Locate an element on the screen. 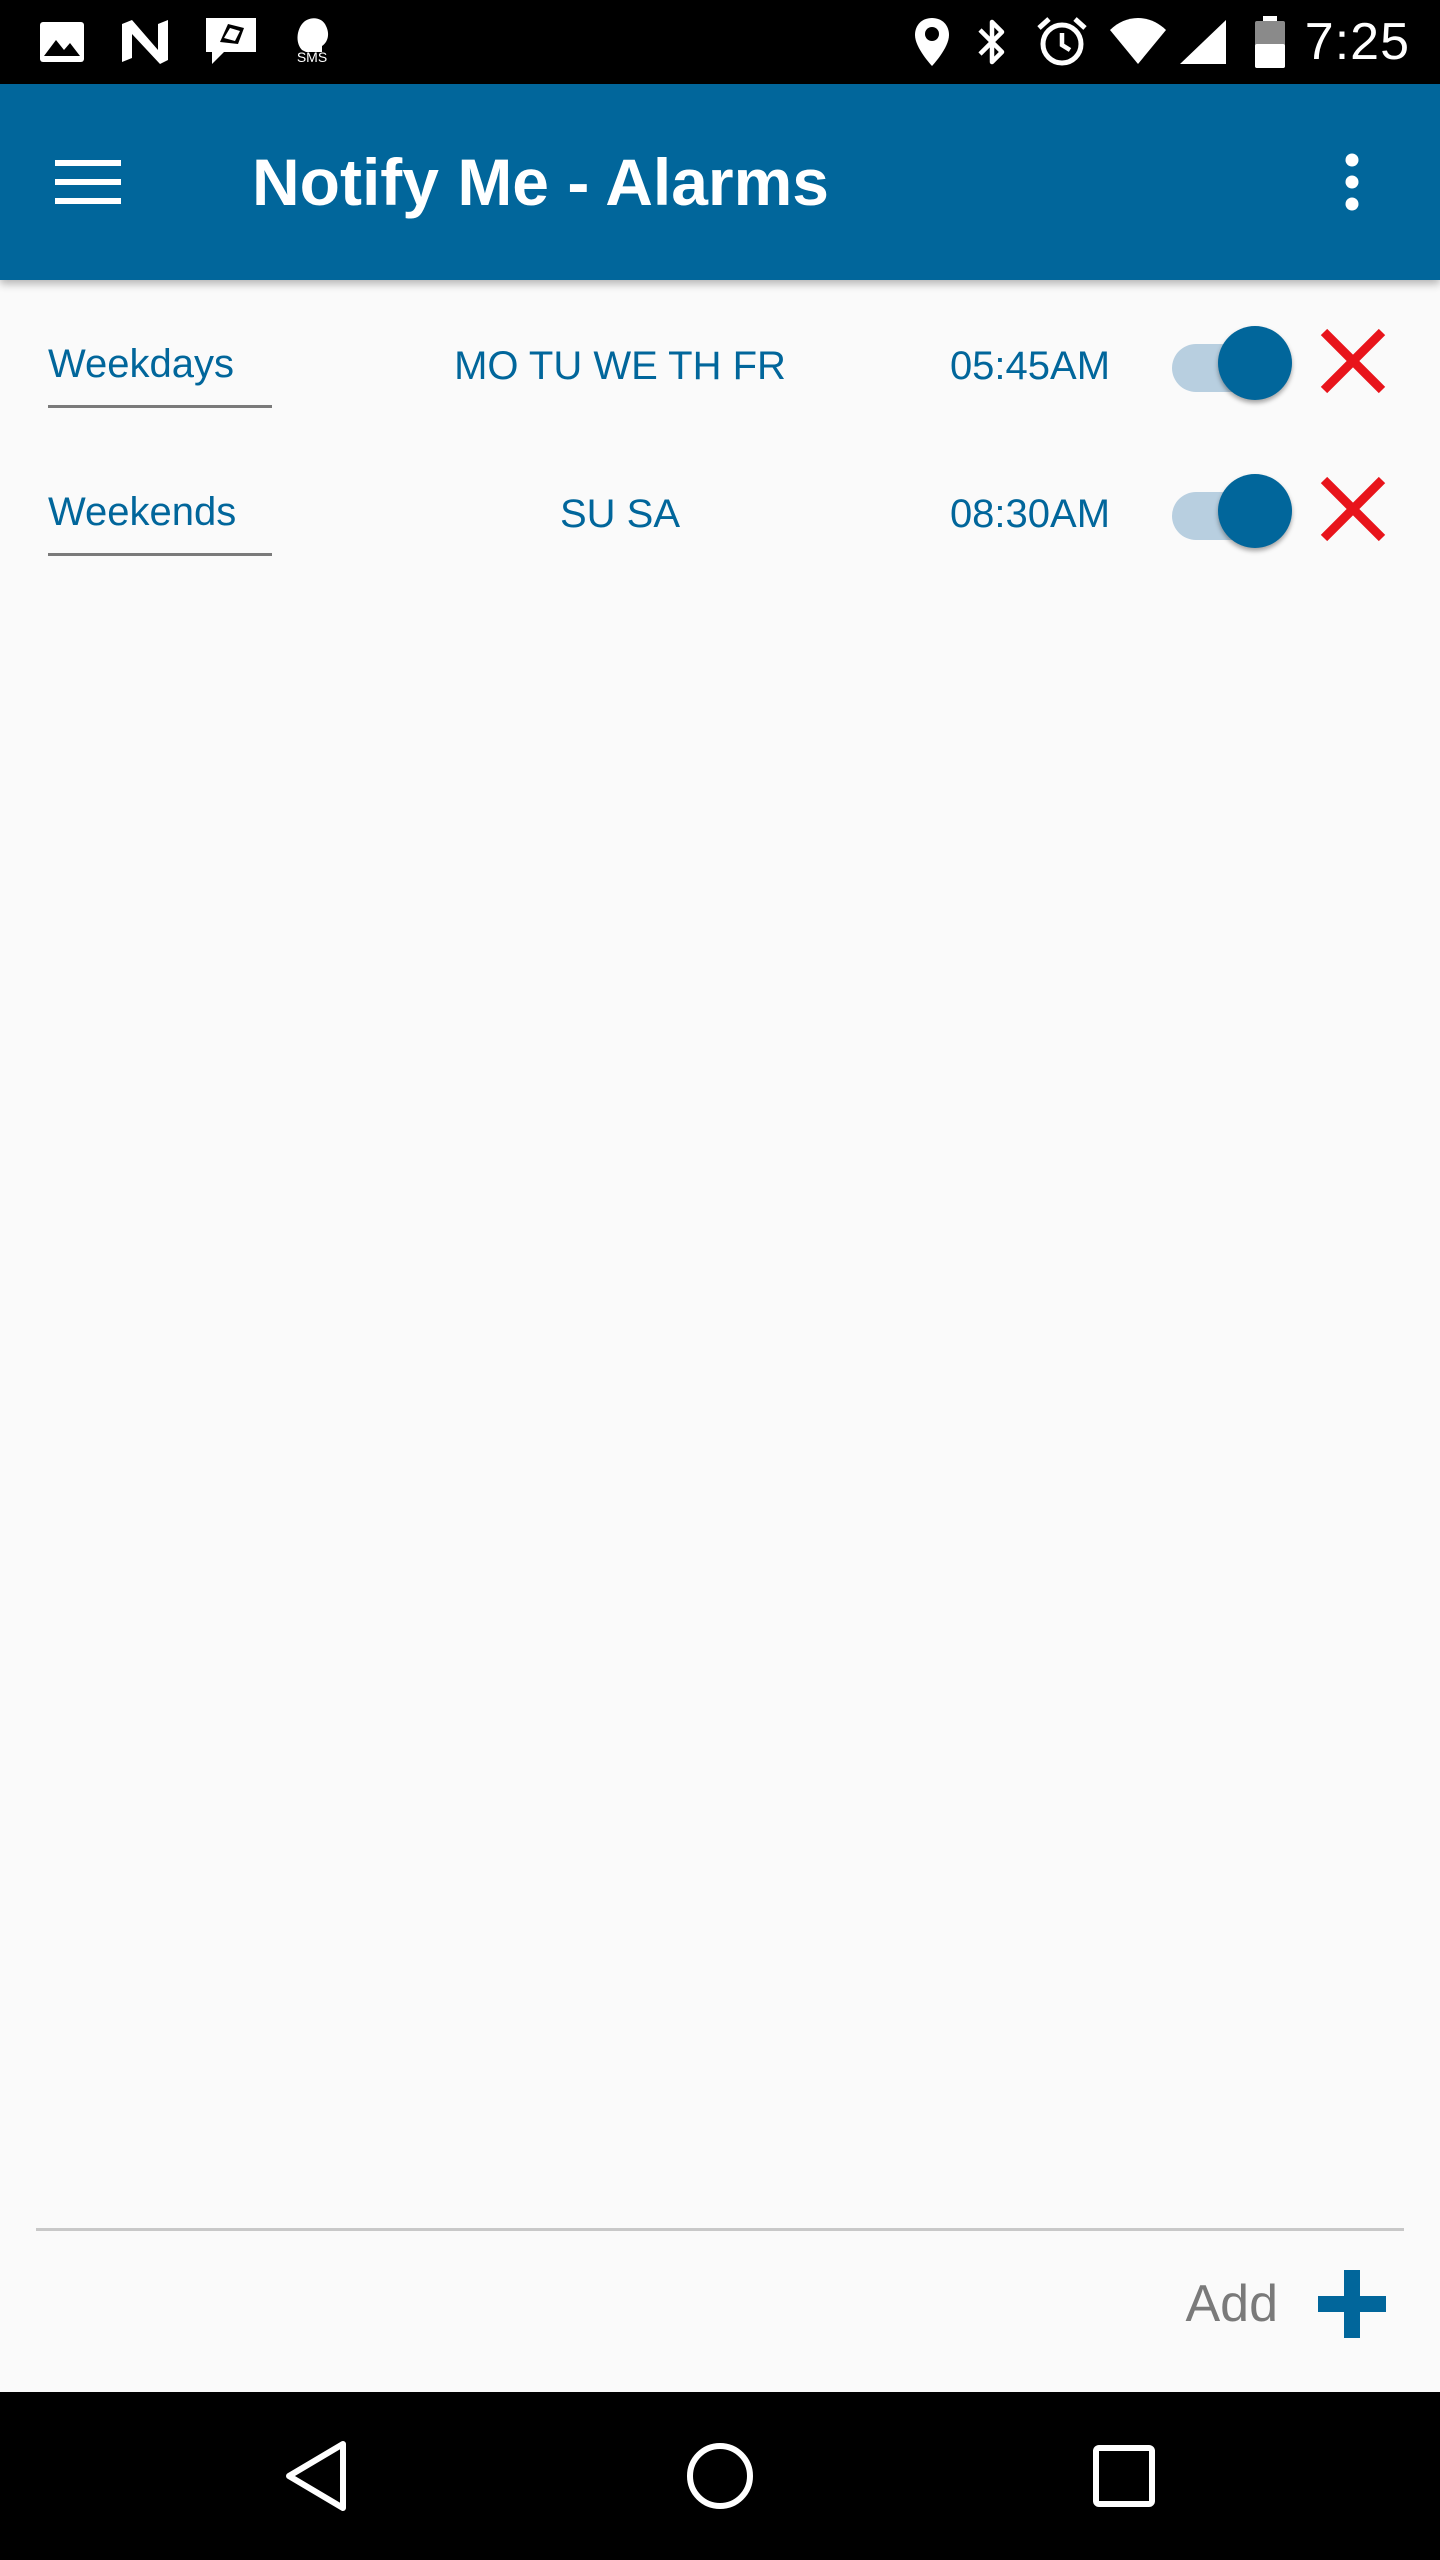 The width and height of the screenshot is (1440, 2560). home-icon is located at coordinates (720, 2476).